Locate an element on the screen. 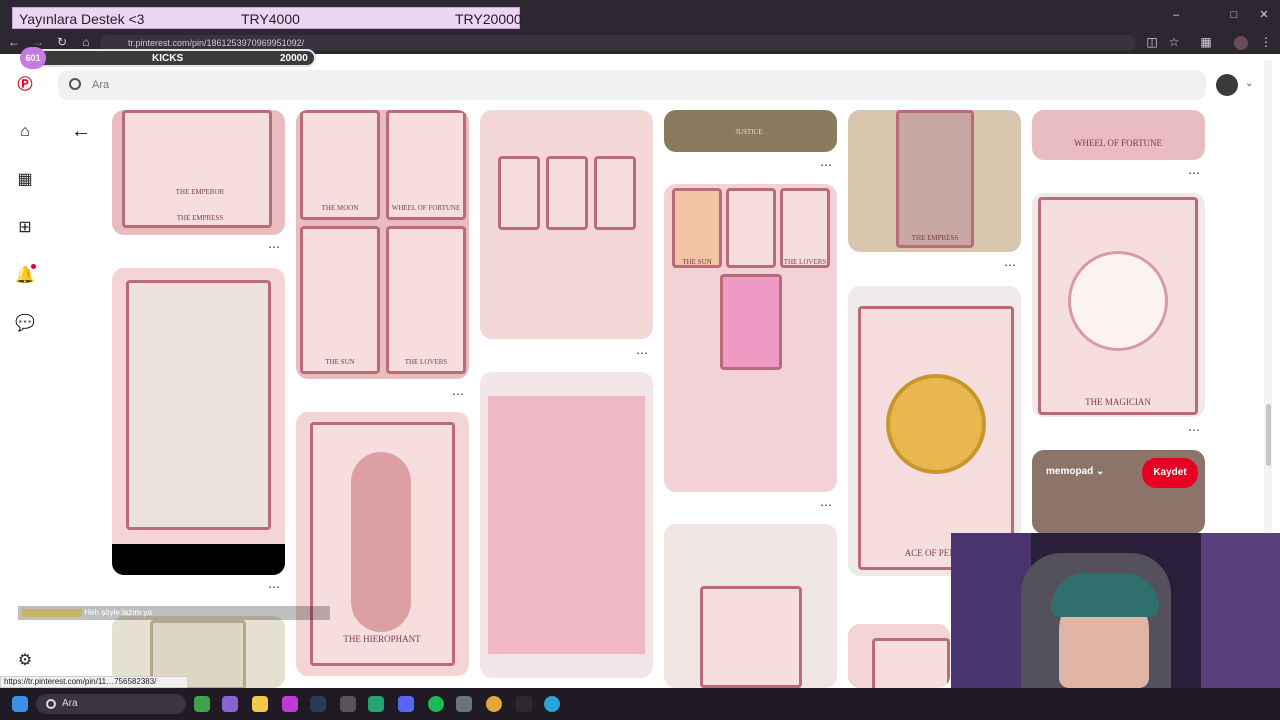 The image size is (1280, 720). chat-text: Heh şöyle lazım ya is located at coordinates (118, 612).